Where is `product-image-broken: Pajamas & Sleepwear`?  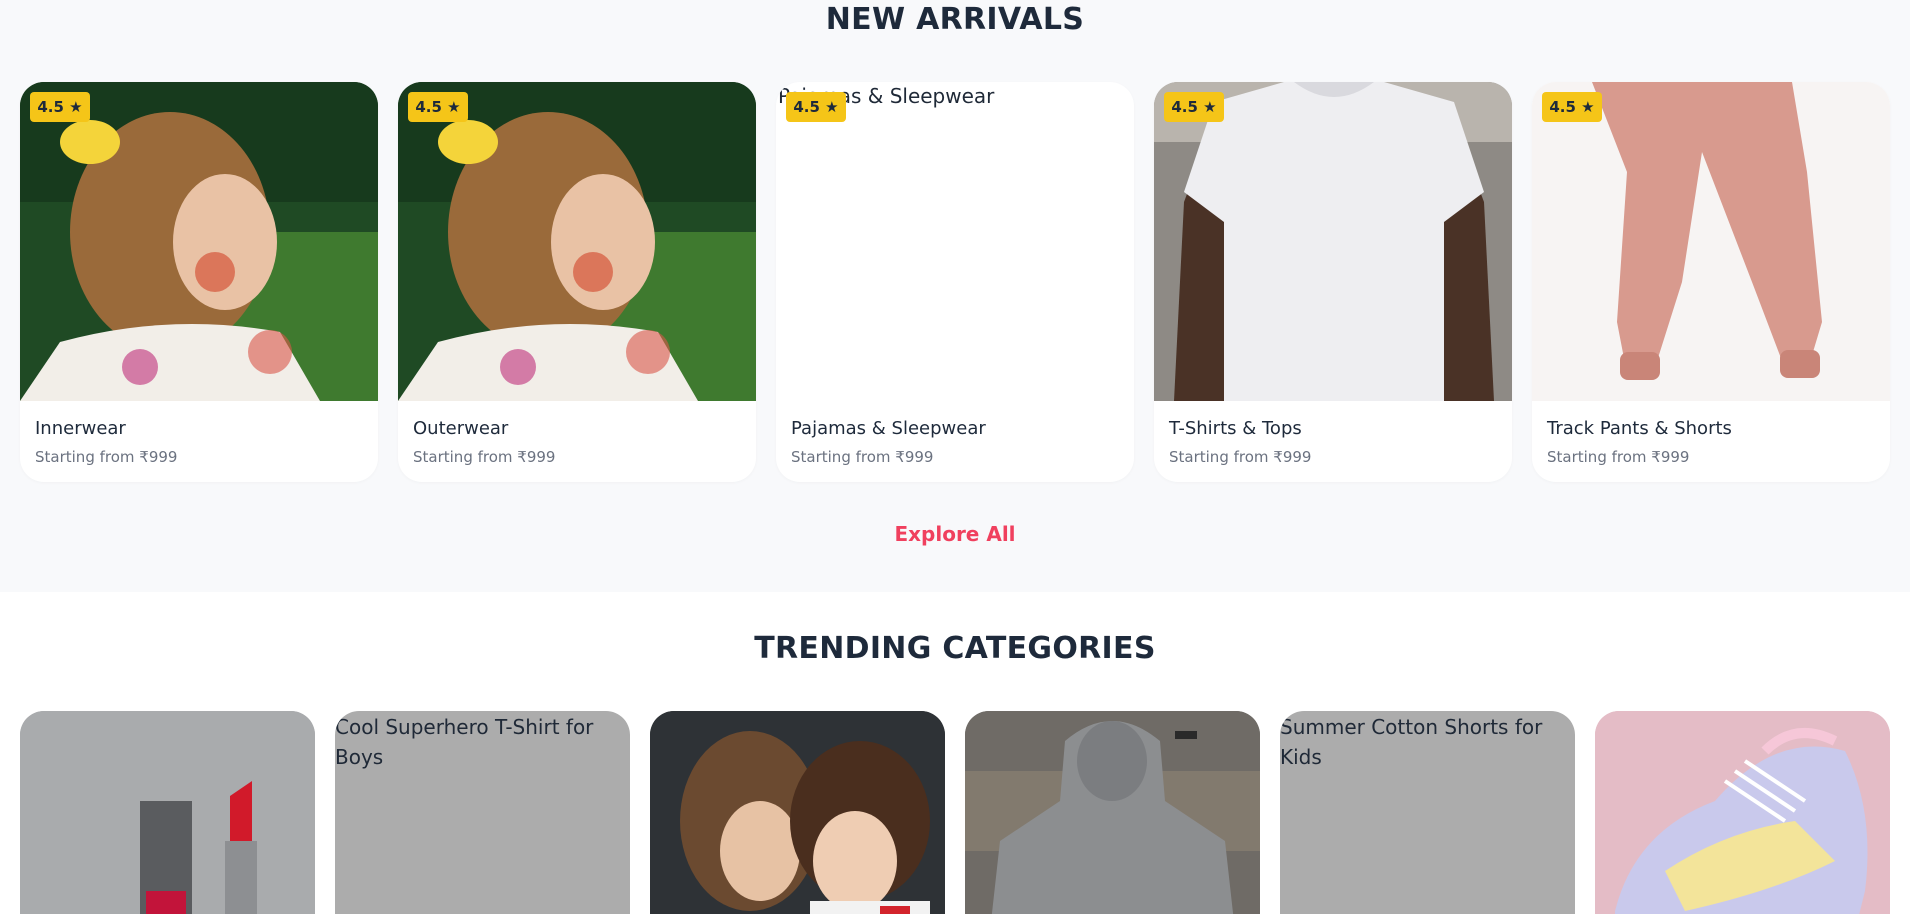 product-image-broken: Pajamas & Sleepwear is located at coordinates (955, 241).